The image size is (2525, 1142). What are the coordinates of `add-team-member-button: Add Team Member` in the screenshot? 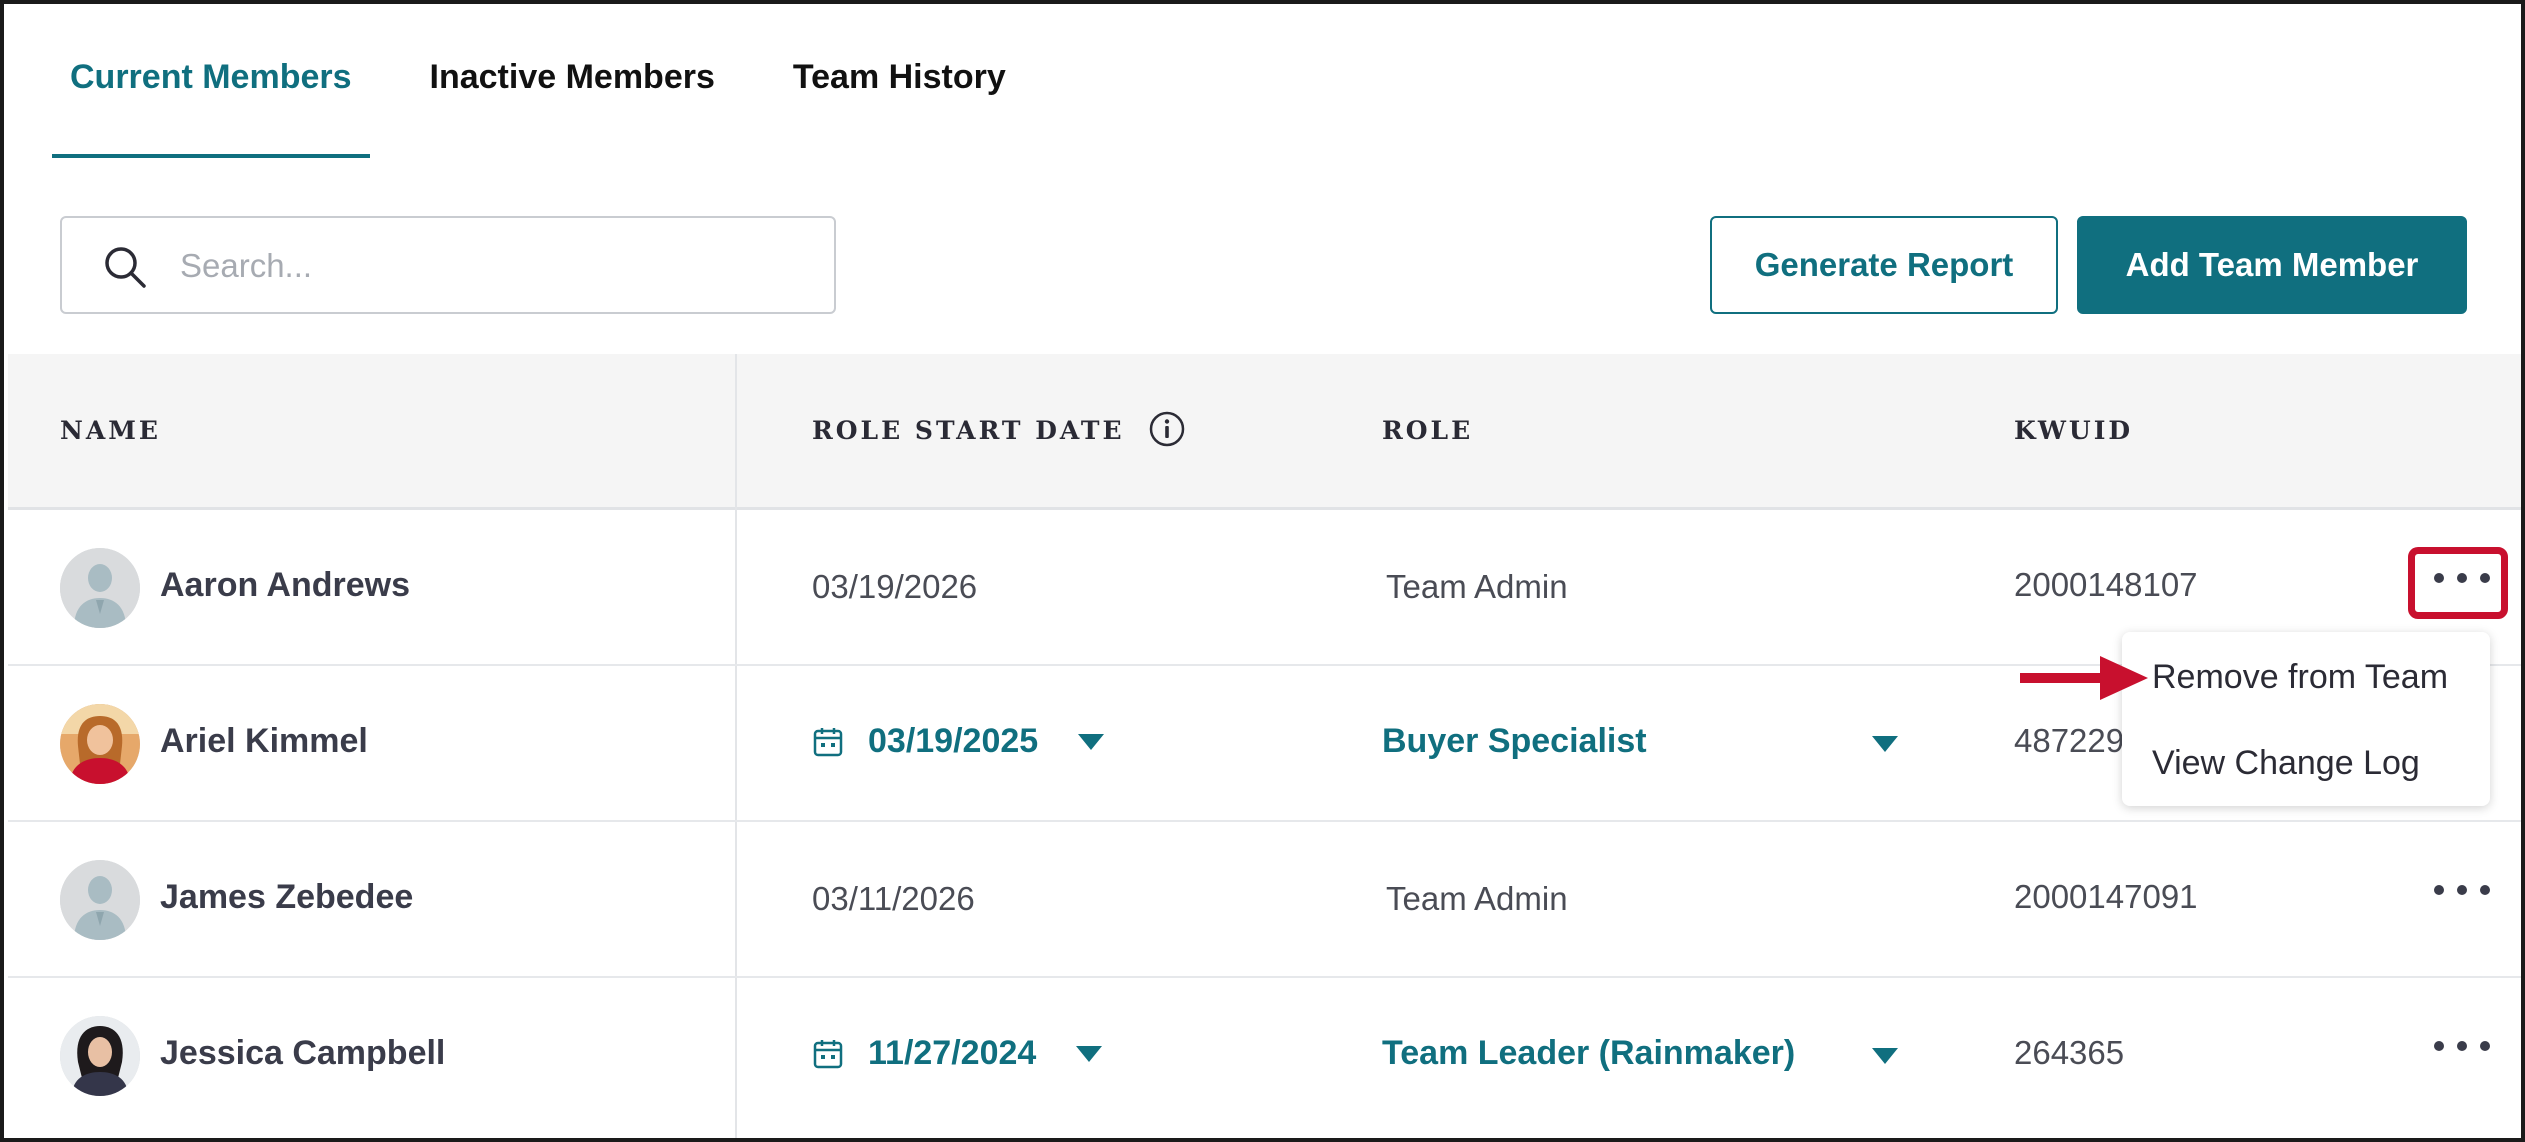 It's located at (2272, 265).